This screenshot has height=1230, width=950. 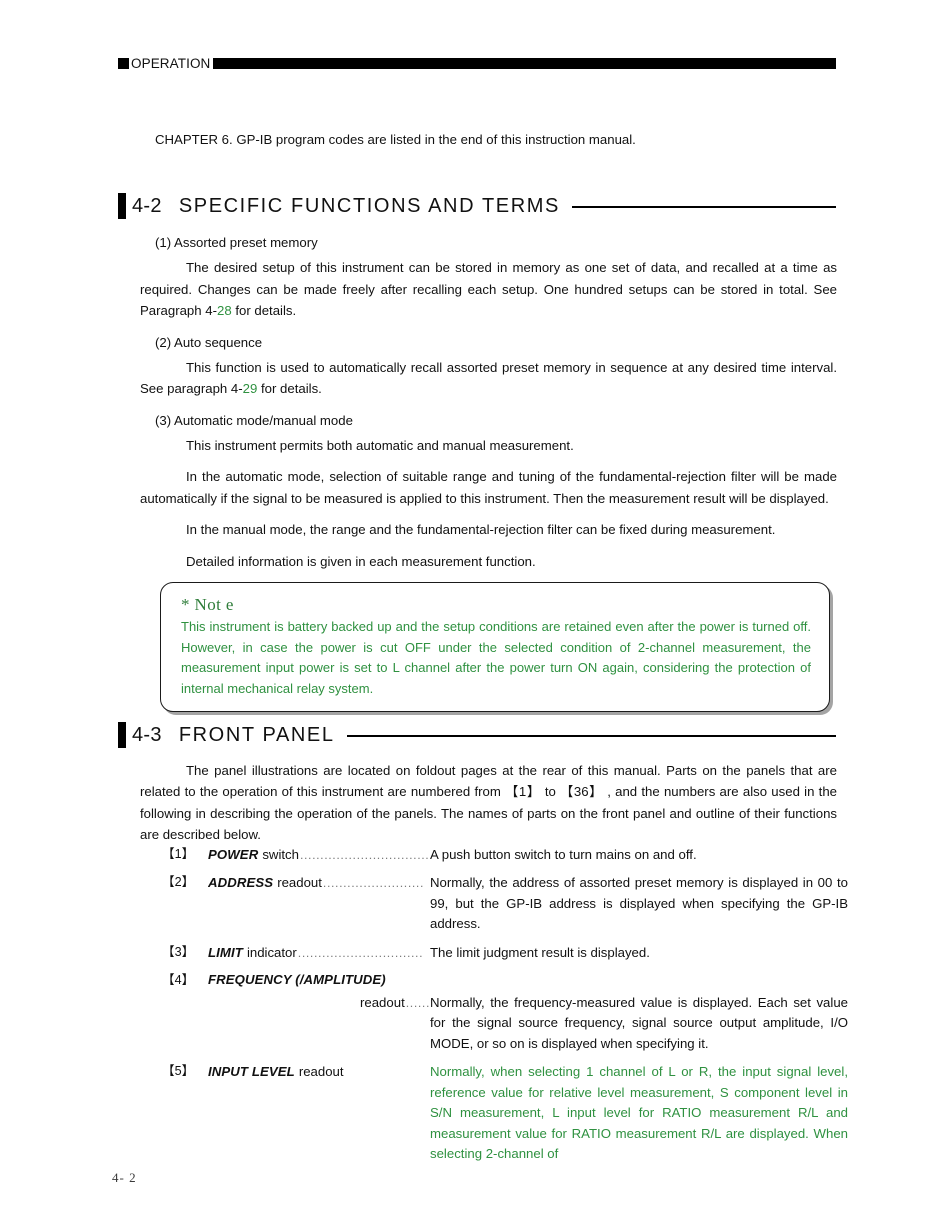 What do you see at coordinates (171, 63) in the screenshot?
I see `header-section-label: OPERATION` at bounding box center [171, 63].